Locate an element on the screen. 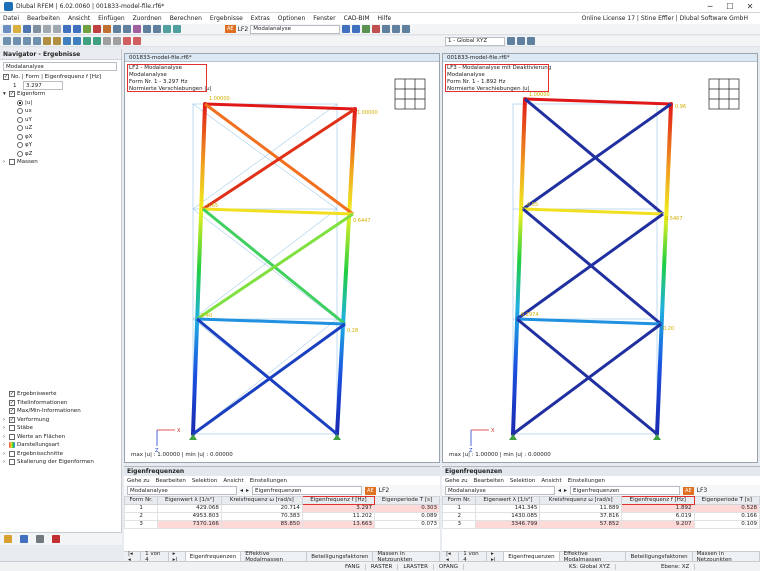 The height and width of the screenshot is (571, 760). result-display-icon is located at coordinates (366, 29).